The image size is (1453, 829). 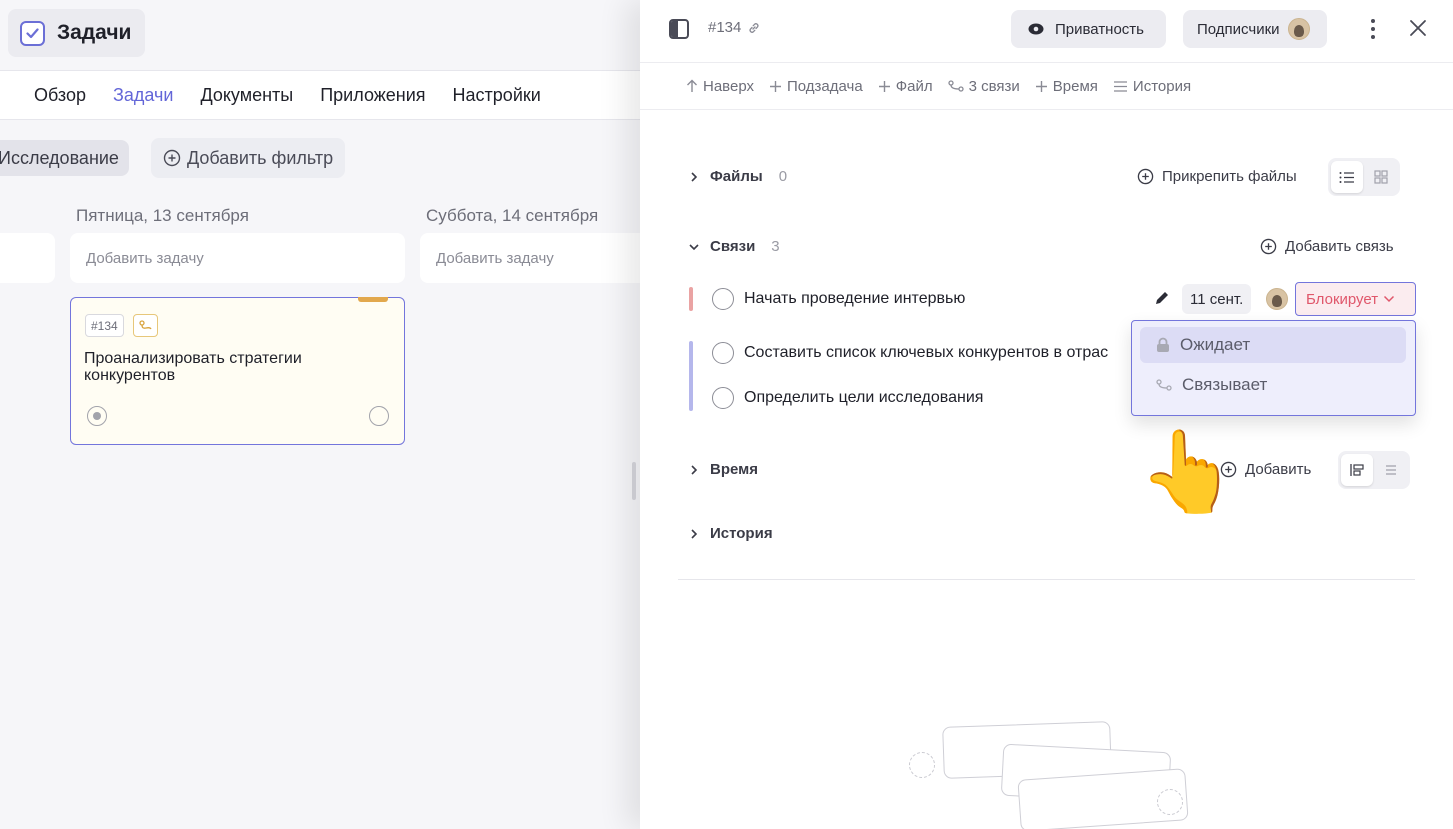 What do you see at coordinates (94, 32) in the screenshot?
I see `app-title-label: Задачи` at bounding box center [94, 32].